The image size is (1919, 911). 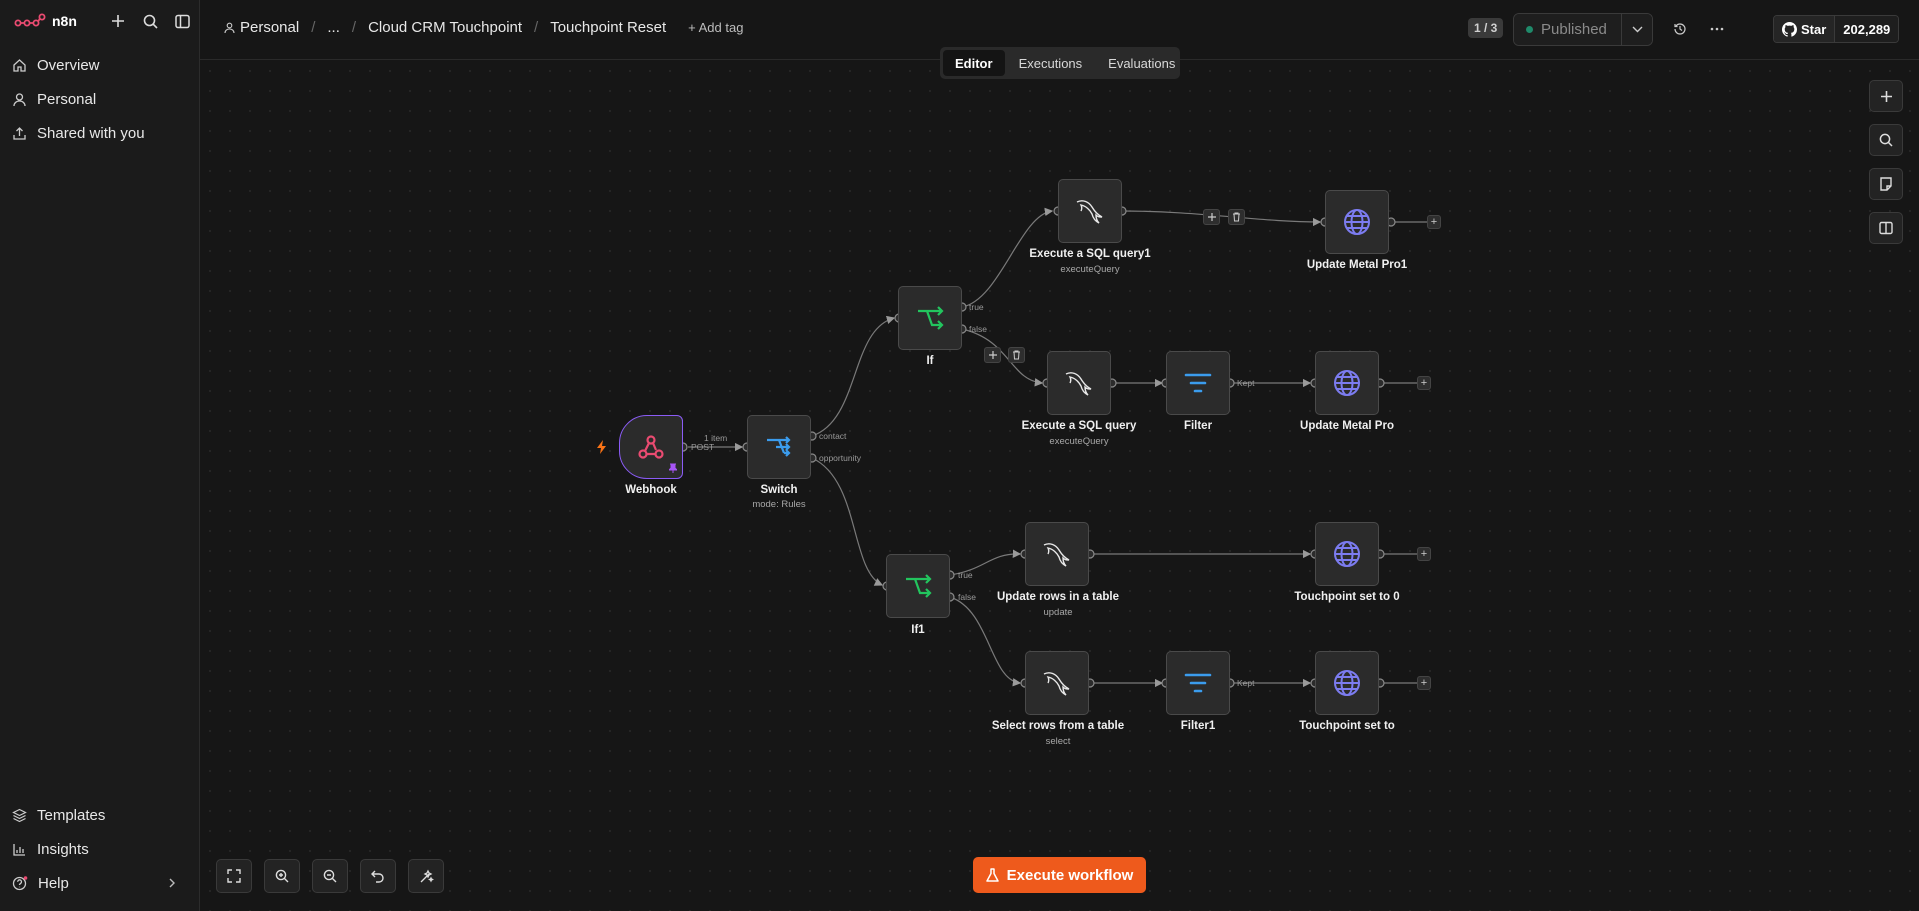 I want to click on node-label: If1, so click(x=918, y=630).